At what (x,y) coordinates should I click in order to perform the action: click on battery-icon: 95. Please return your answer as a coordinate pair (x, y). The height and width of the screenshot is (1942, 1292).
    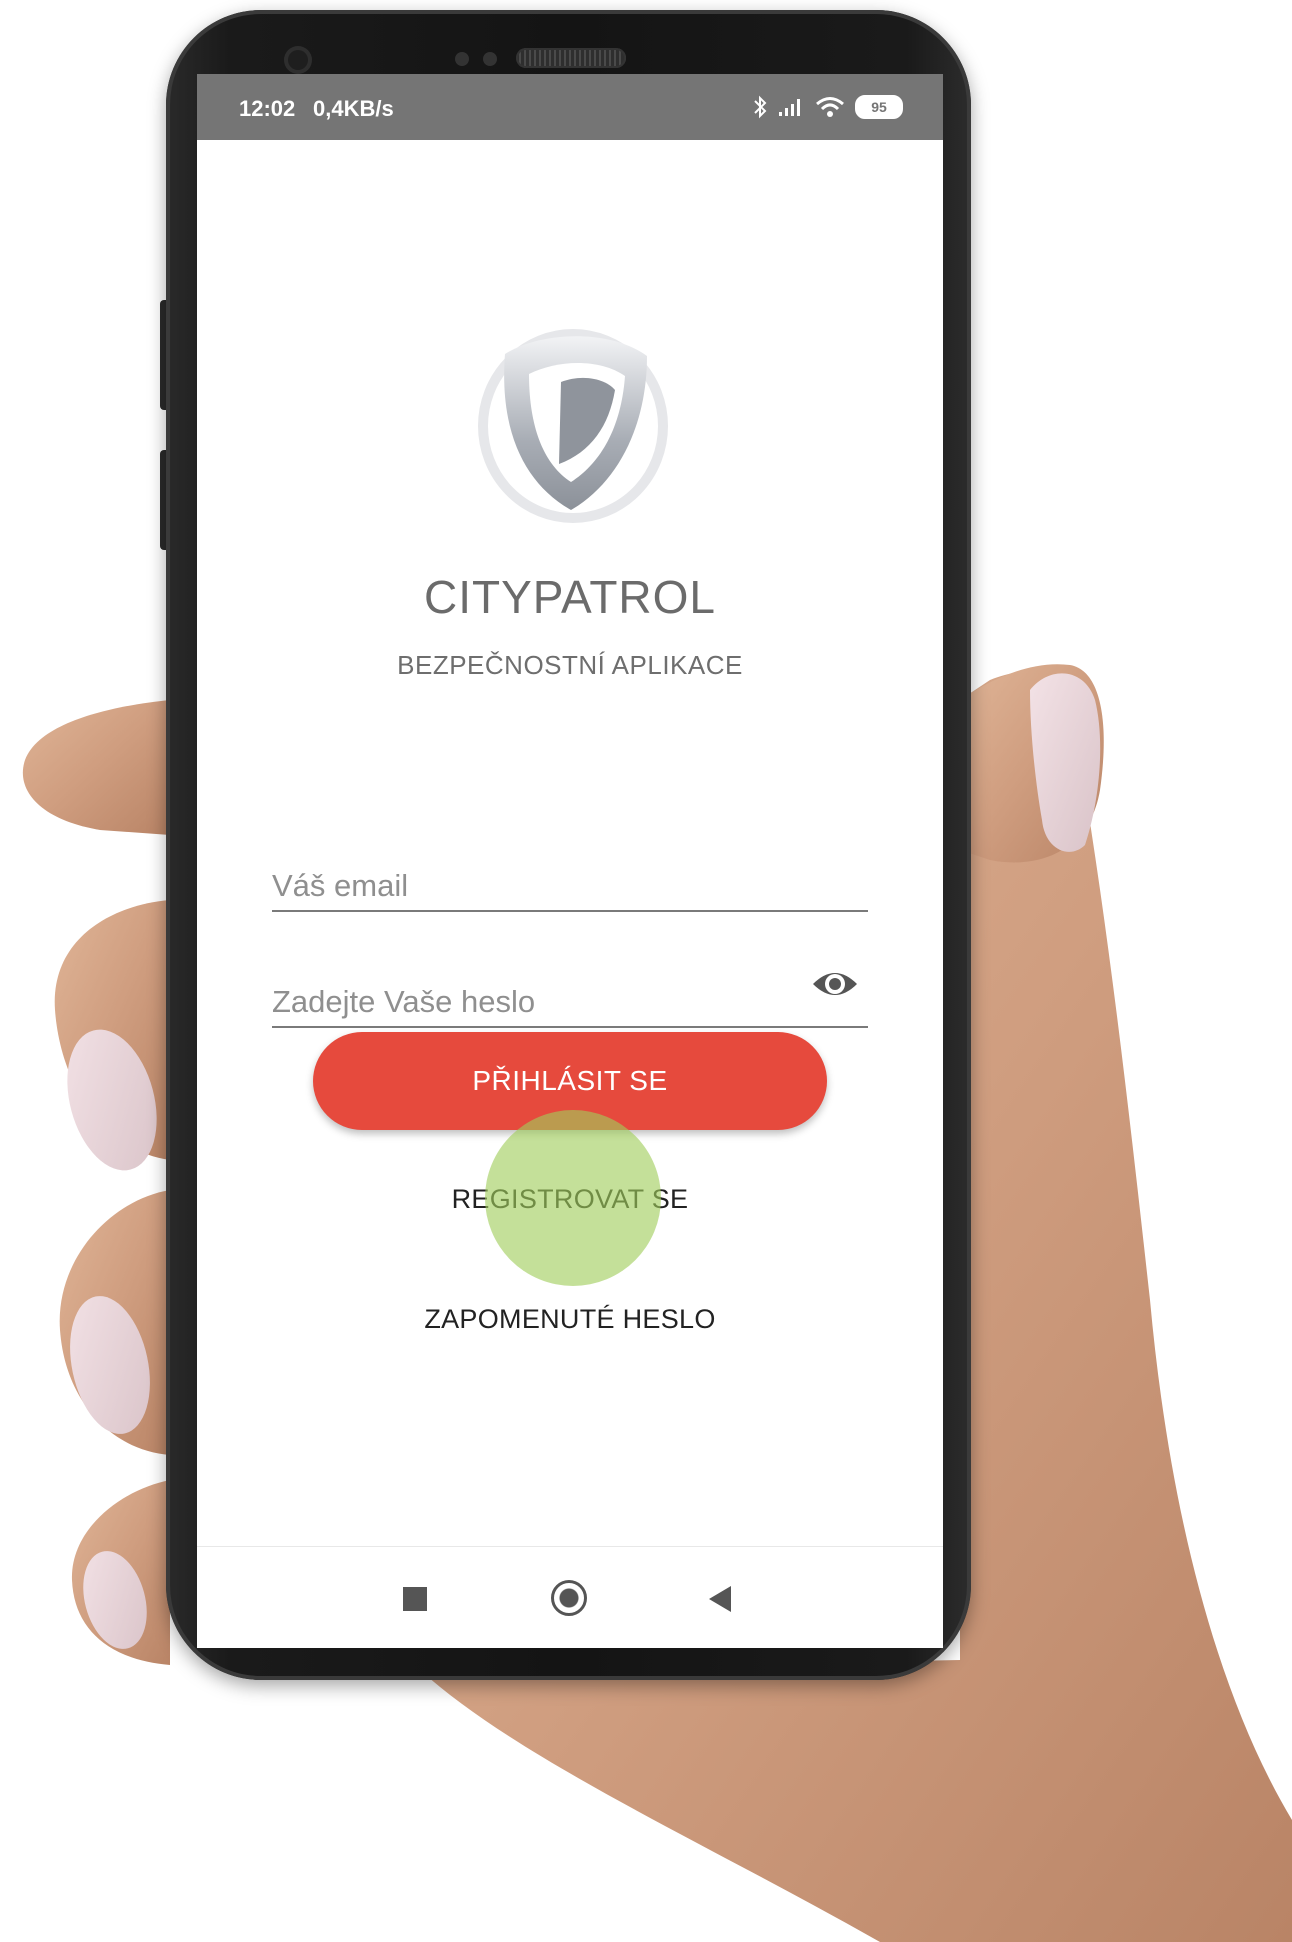
    Looking at the image, I should click on (879, 107).